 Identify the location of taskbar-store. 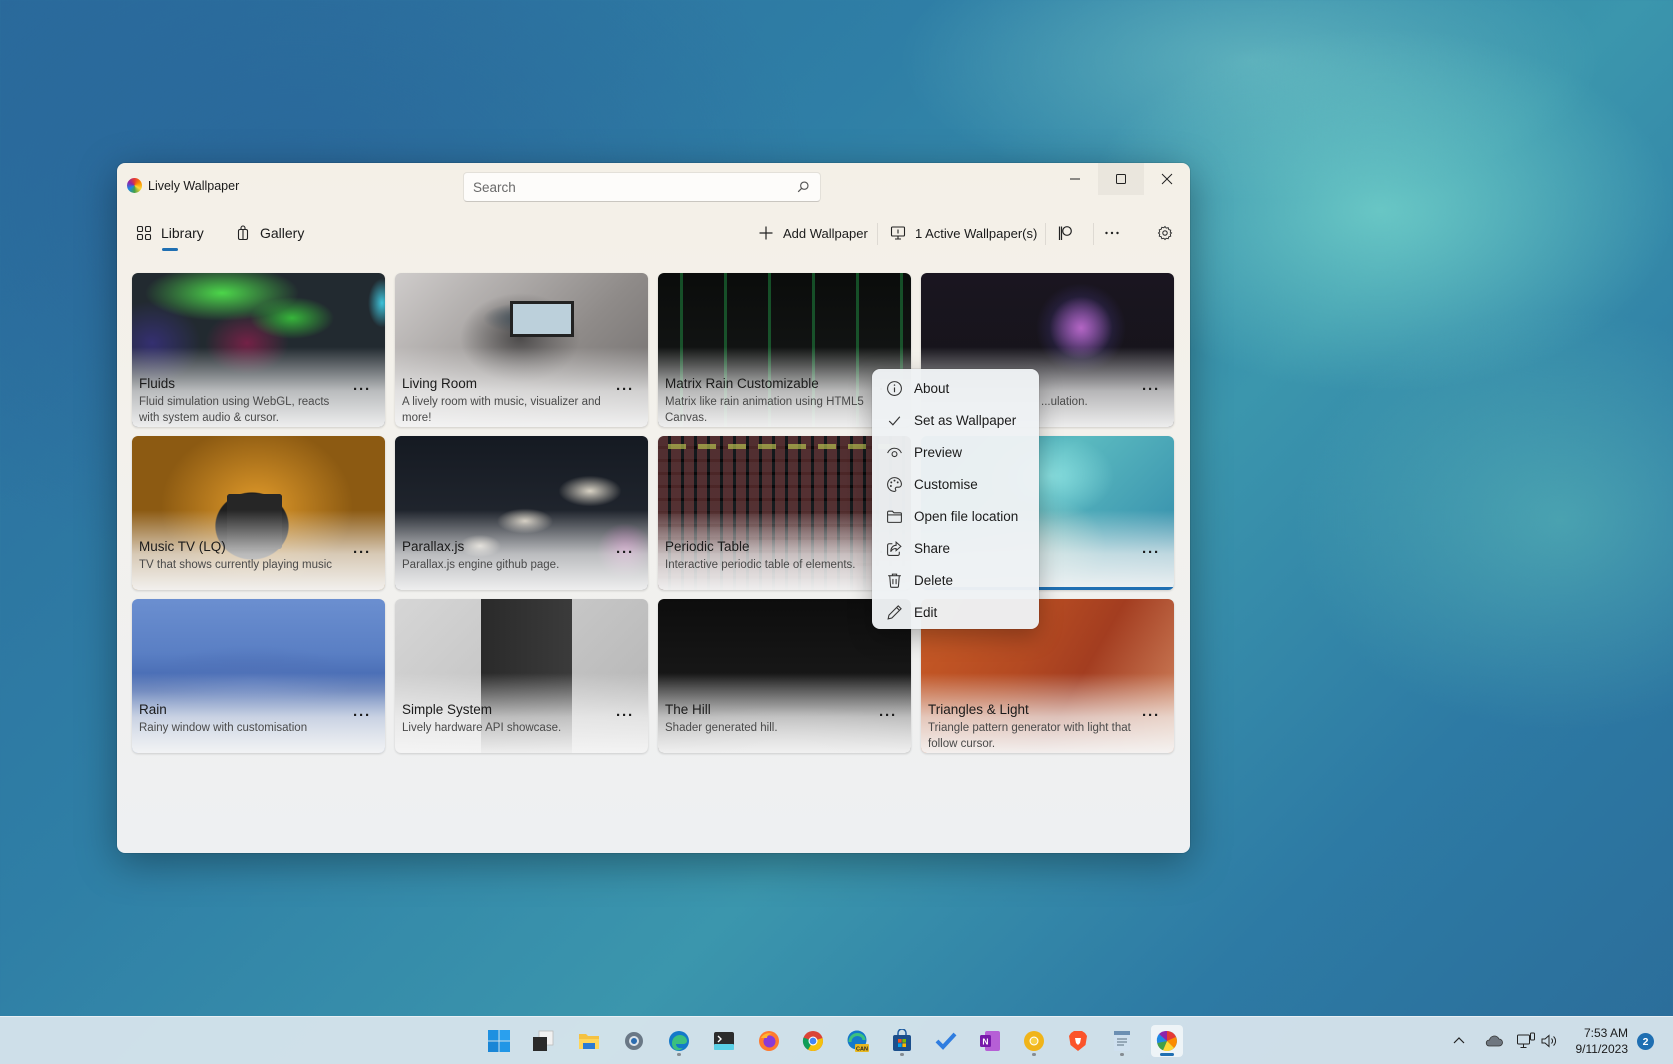
(902, 1041).